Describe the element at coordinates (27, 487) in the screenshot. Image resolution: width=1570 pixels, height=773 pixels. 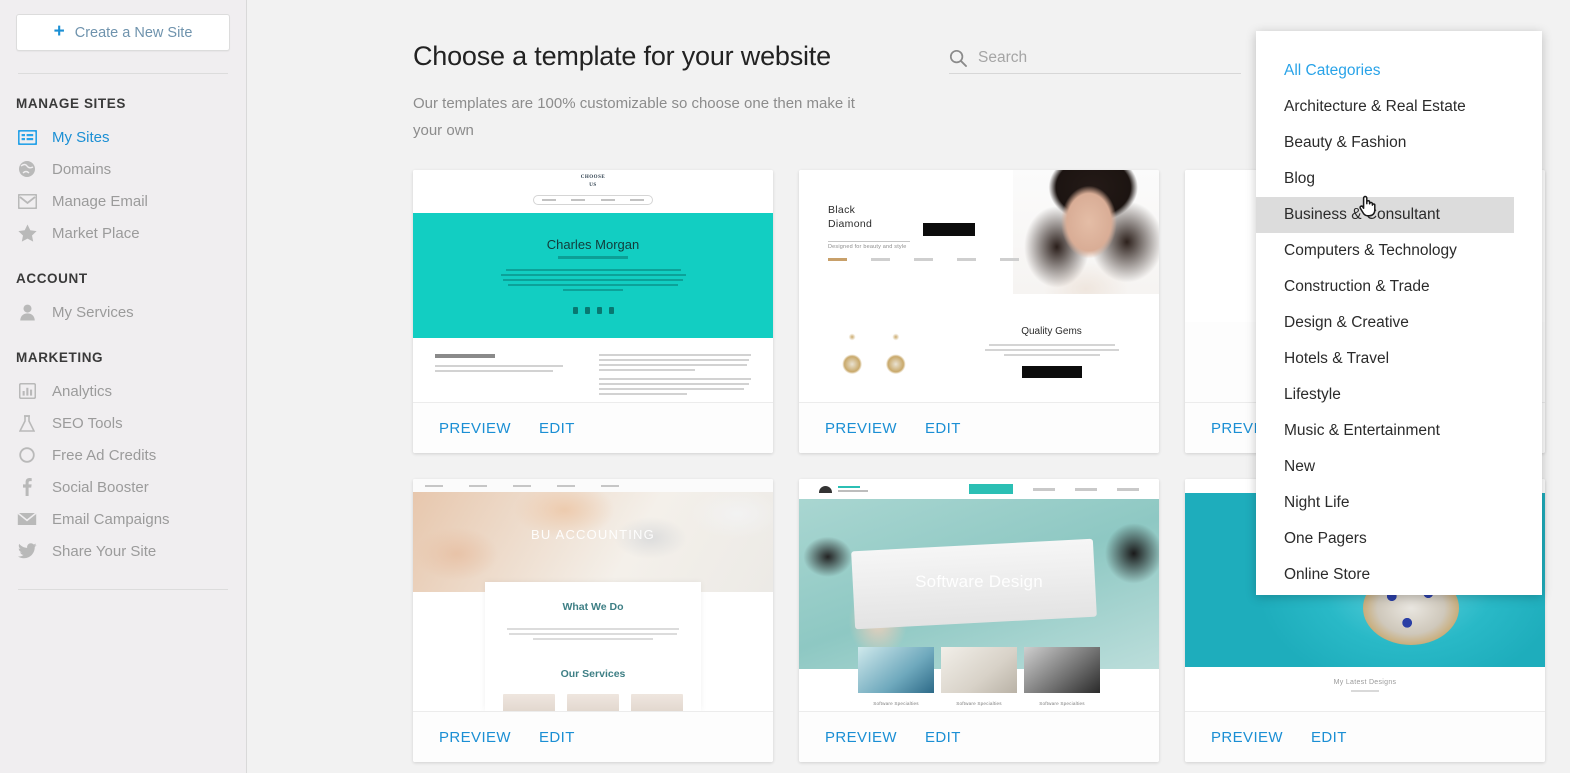
I see `facebook-icon` at that location.